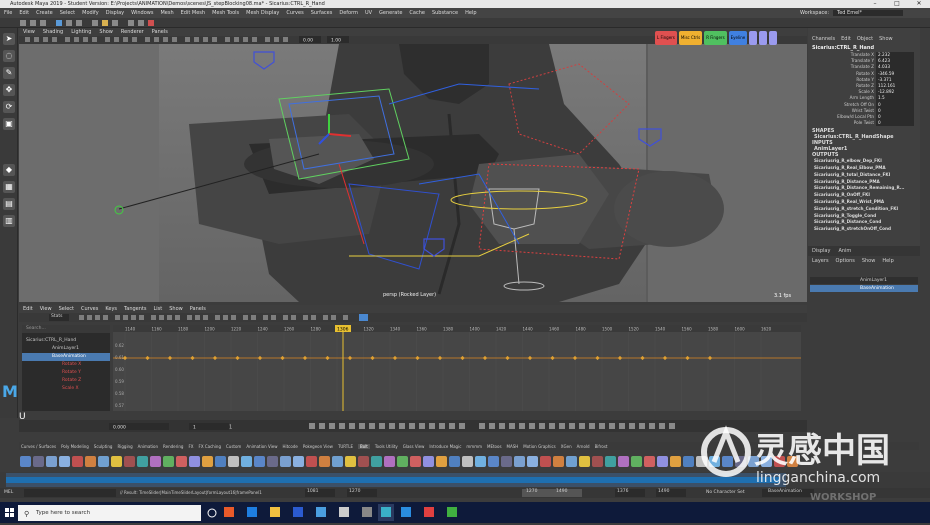  Describe the element at coordinates (413, 426) in the screenshot. I see `range-slider-bar: 0.000 1 1` at that location.